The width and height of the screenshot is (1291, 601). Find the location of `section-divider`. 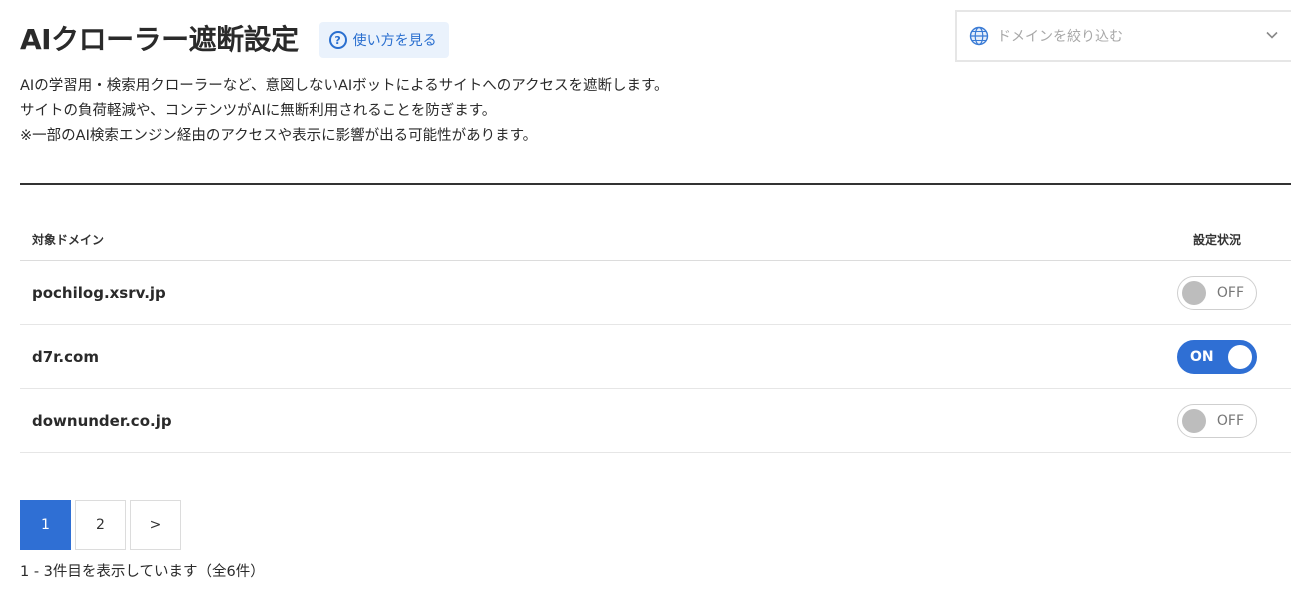

section-divider is located at coordinates (655, 184).